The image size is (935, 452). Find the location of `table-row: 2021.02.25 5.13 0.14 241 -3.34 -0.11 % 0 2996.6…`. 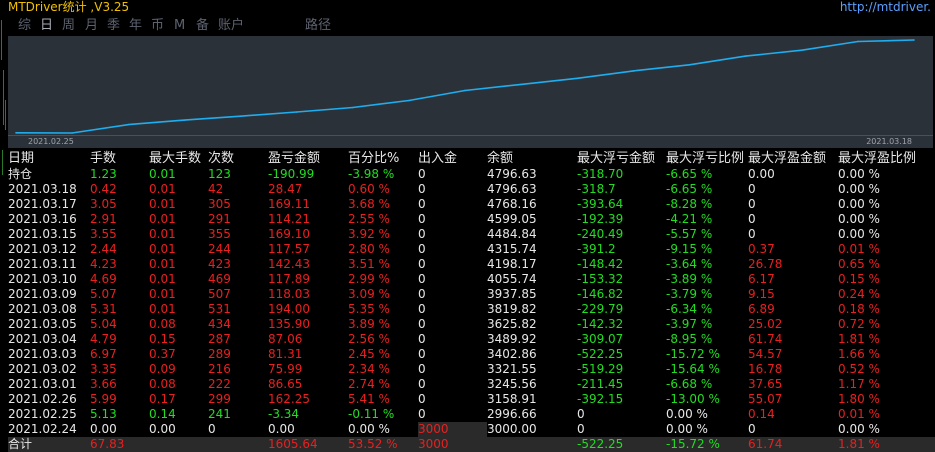

table-row: 2021.02.25 5.13 0.14 241 -3.34 -0.11 % 0 2996.6… is located at coordinates (471, 414).